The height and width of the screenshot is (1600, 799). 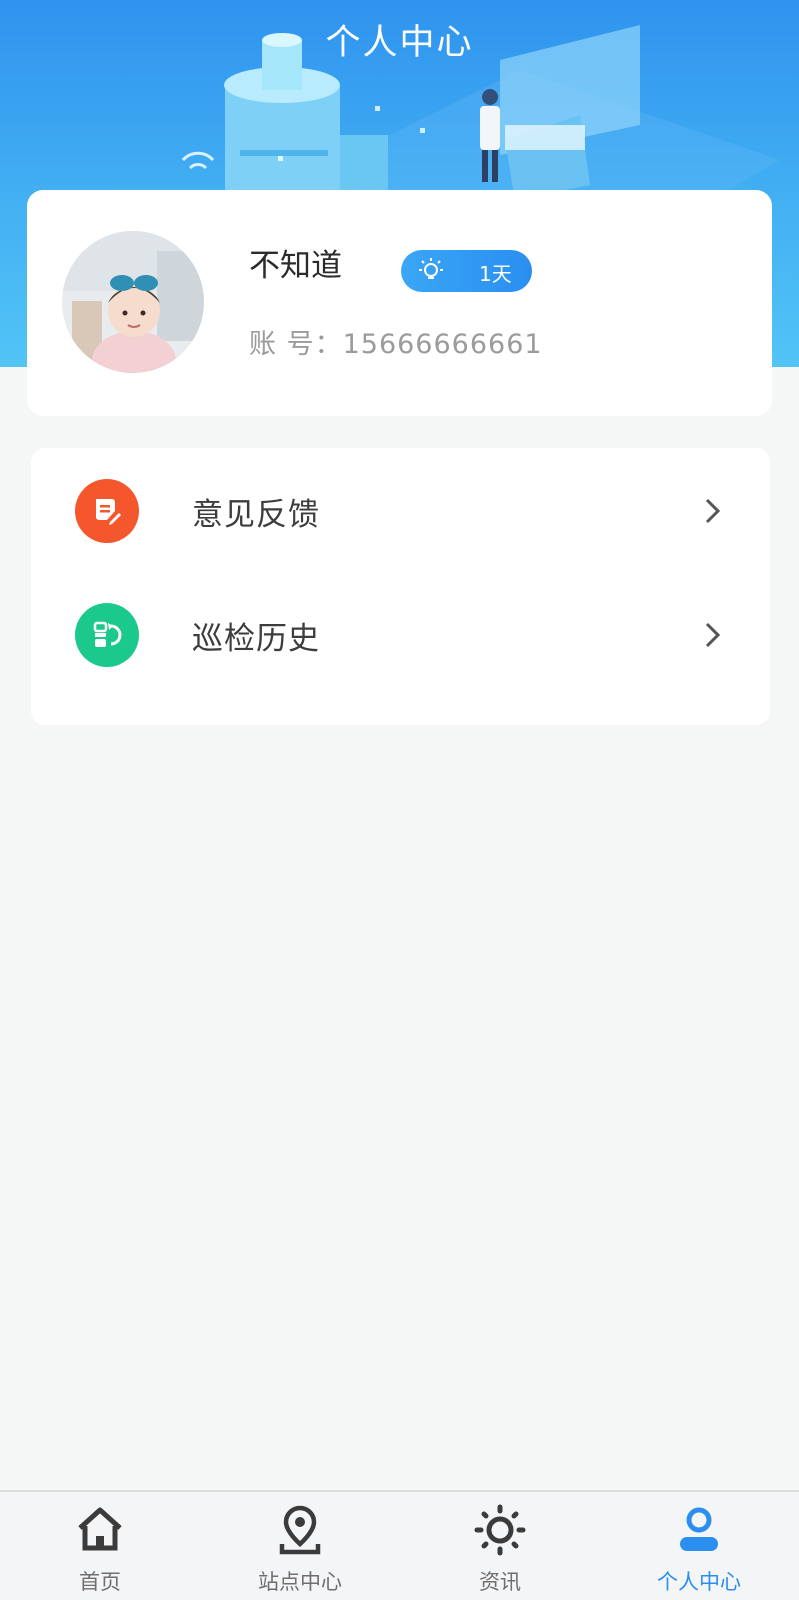 I want to click on home-icon, so click(x=100, y=1529).